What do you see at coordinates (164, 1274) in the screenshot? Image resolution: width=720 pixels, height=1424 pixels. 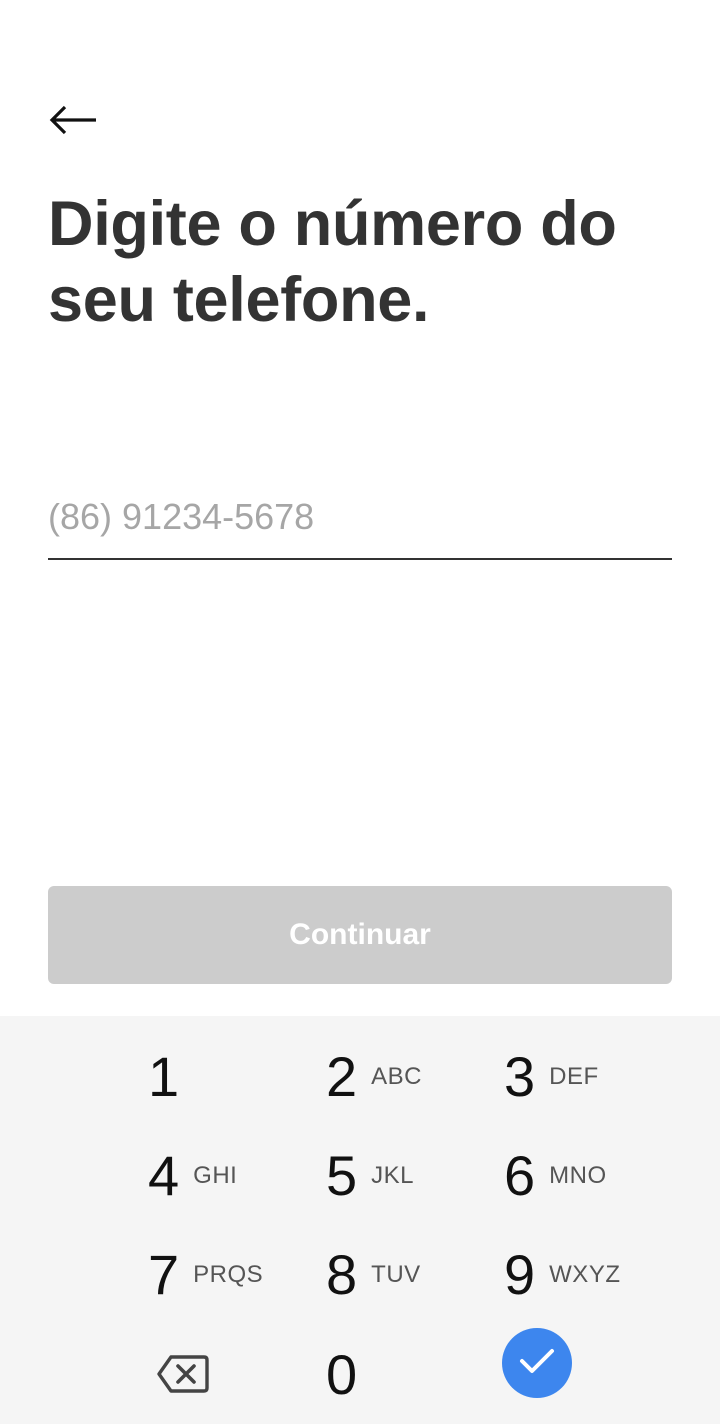 I see `key-digit: 7` at bounding box center [164, 1274].